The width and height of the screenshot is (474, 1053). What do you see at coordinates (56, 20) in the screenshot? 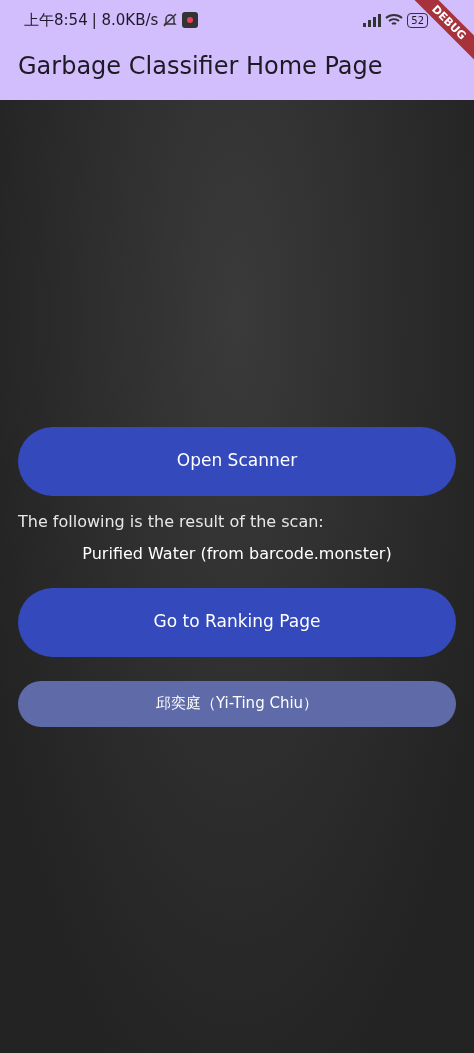
I see `status-time: 上午8:54` at bounding box center [56, 20].